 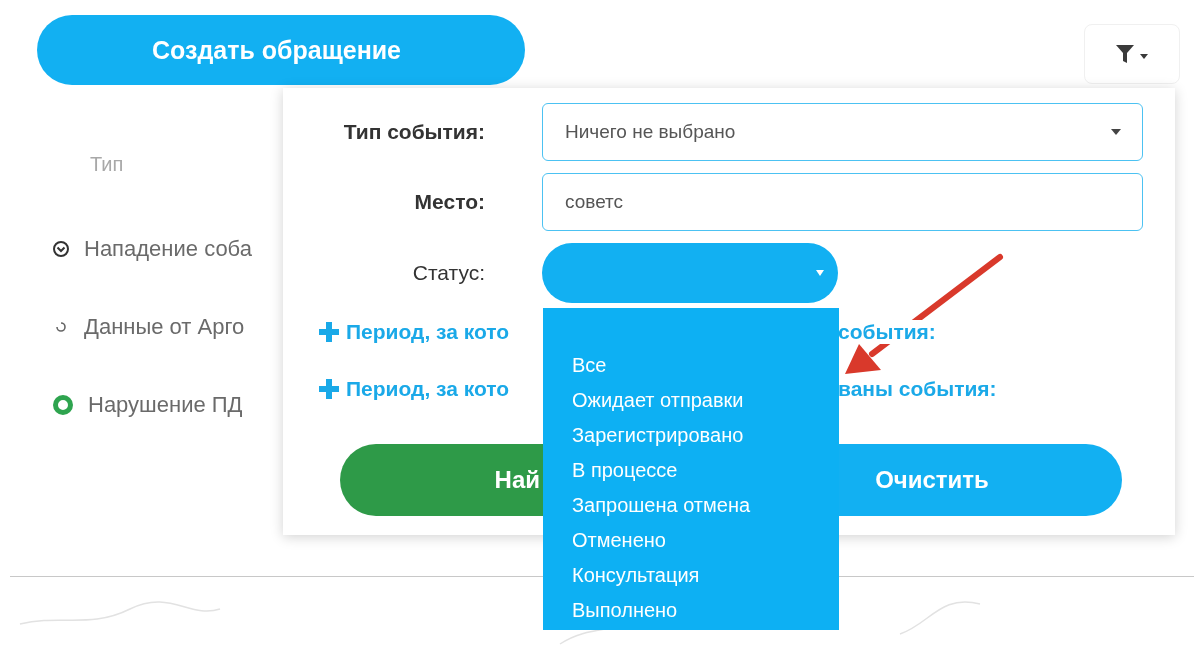 What do you see at coordinates (887, 331) in the screenshot?
I see `period-link: события:` at bounding box center [887, 331].